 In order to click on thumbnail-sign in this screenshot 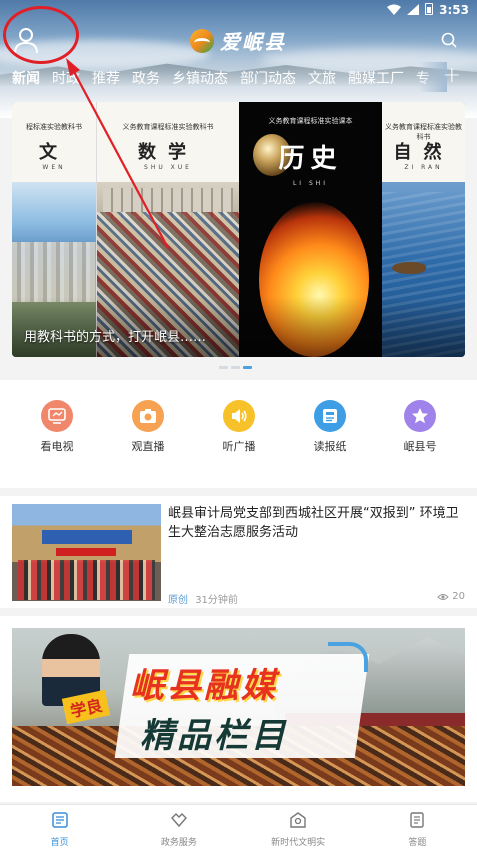, I will do `click(87, 537)`.